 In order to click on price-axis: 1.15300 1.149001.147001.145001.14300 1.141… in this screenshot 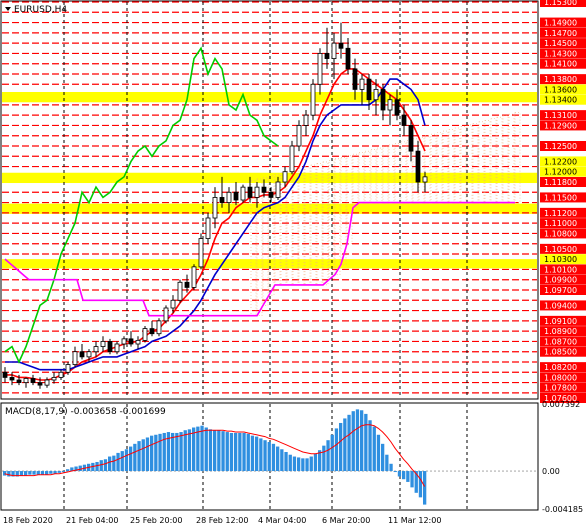, I will do `click(563, 201)`.